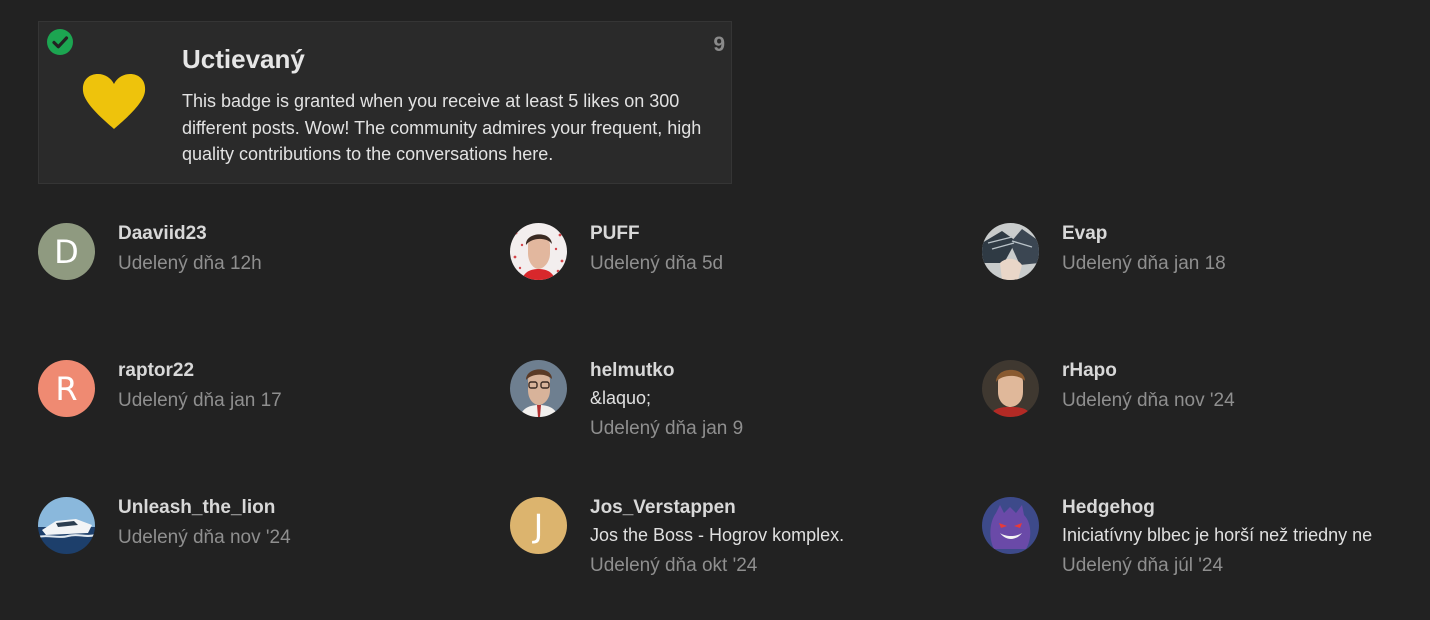 The width and height of the screenshot is (1430, 620). What do you see at coordinates (656, 264) in the screenshot?
I see `granted-date: Udelený dňa 5d` at bounding box center [656, 264].